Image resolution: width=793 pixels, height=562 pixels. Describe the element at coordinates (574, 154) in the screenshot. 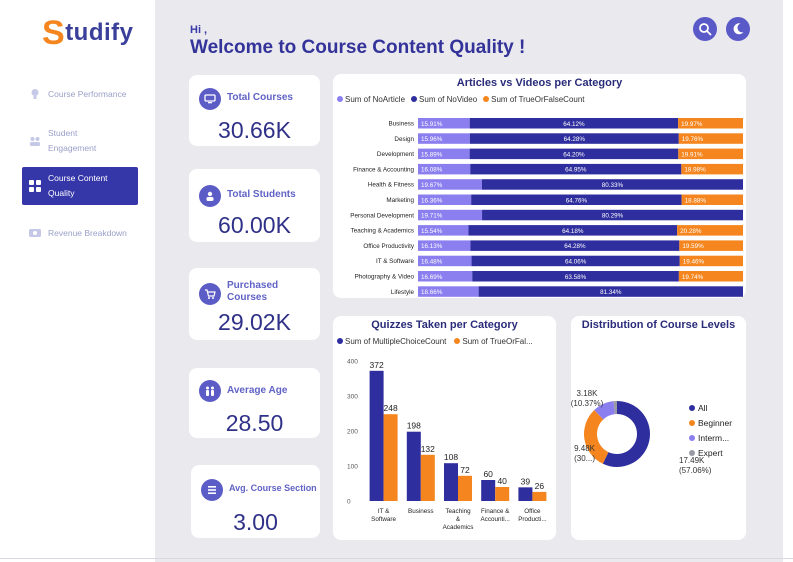

I see `data-label: 64.20%` at that location.